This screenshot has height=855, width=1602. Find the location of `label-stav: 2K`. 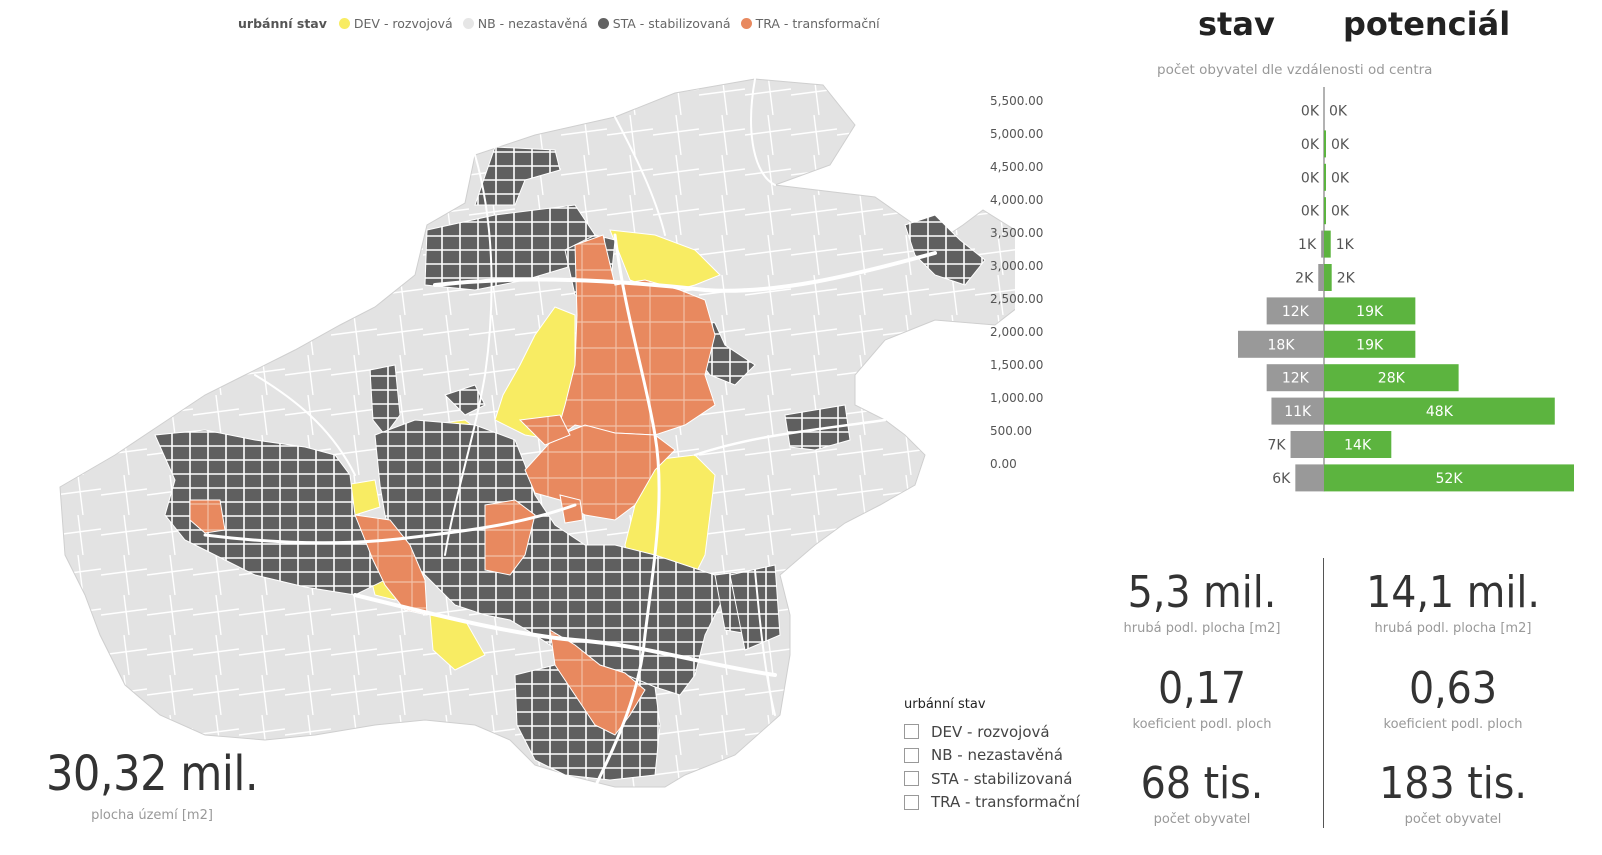

label-stav: 2K is located at coordinates (1304, 279).